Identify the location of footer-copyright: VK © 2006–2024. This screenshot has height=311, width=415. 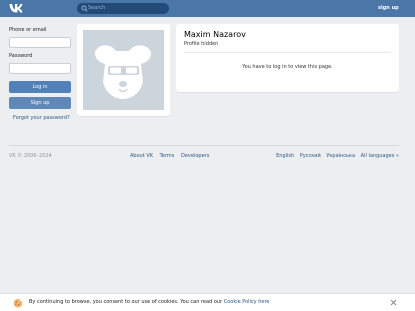
(30, 156).